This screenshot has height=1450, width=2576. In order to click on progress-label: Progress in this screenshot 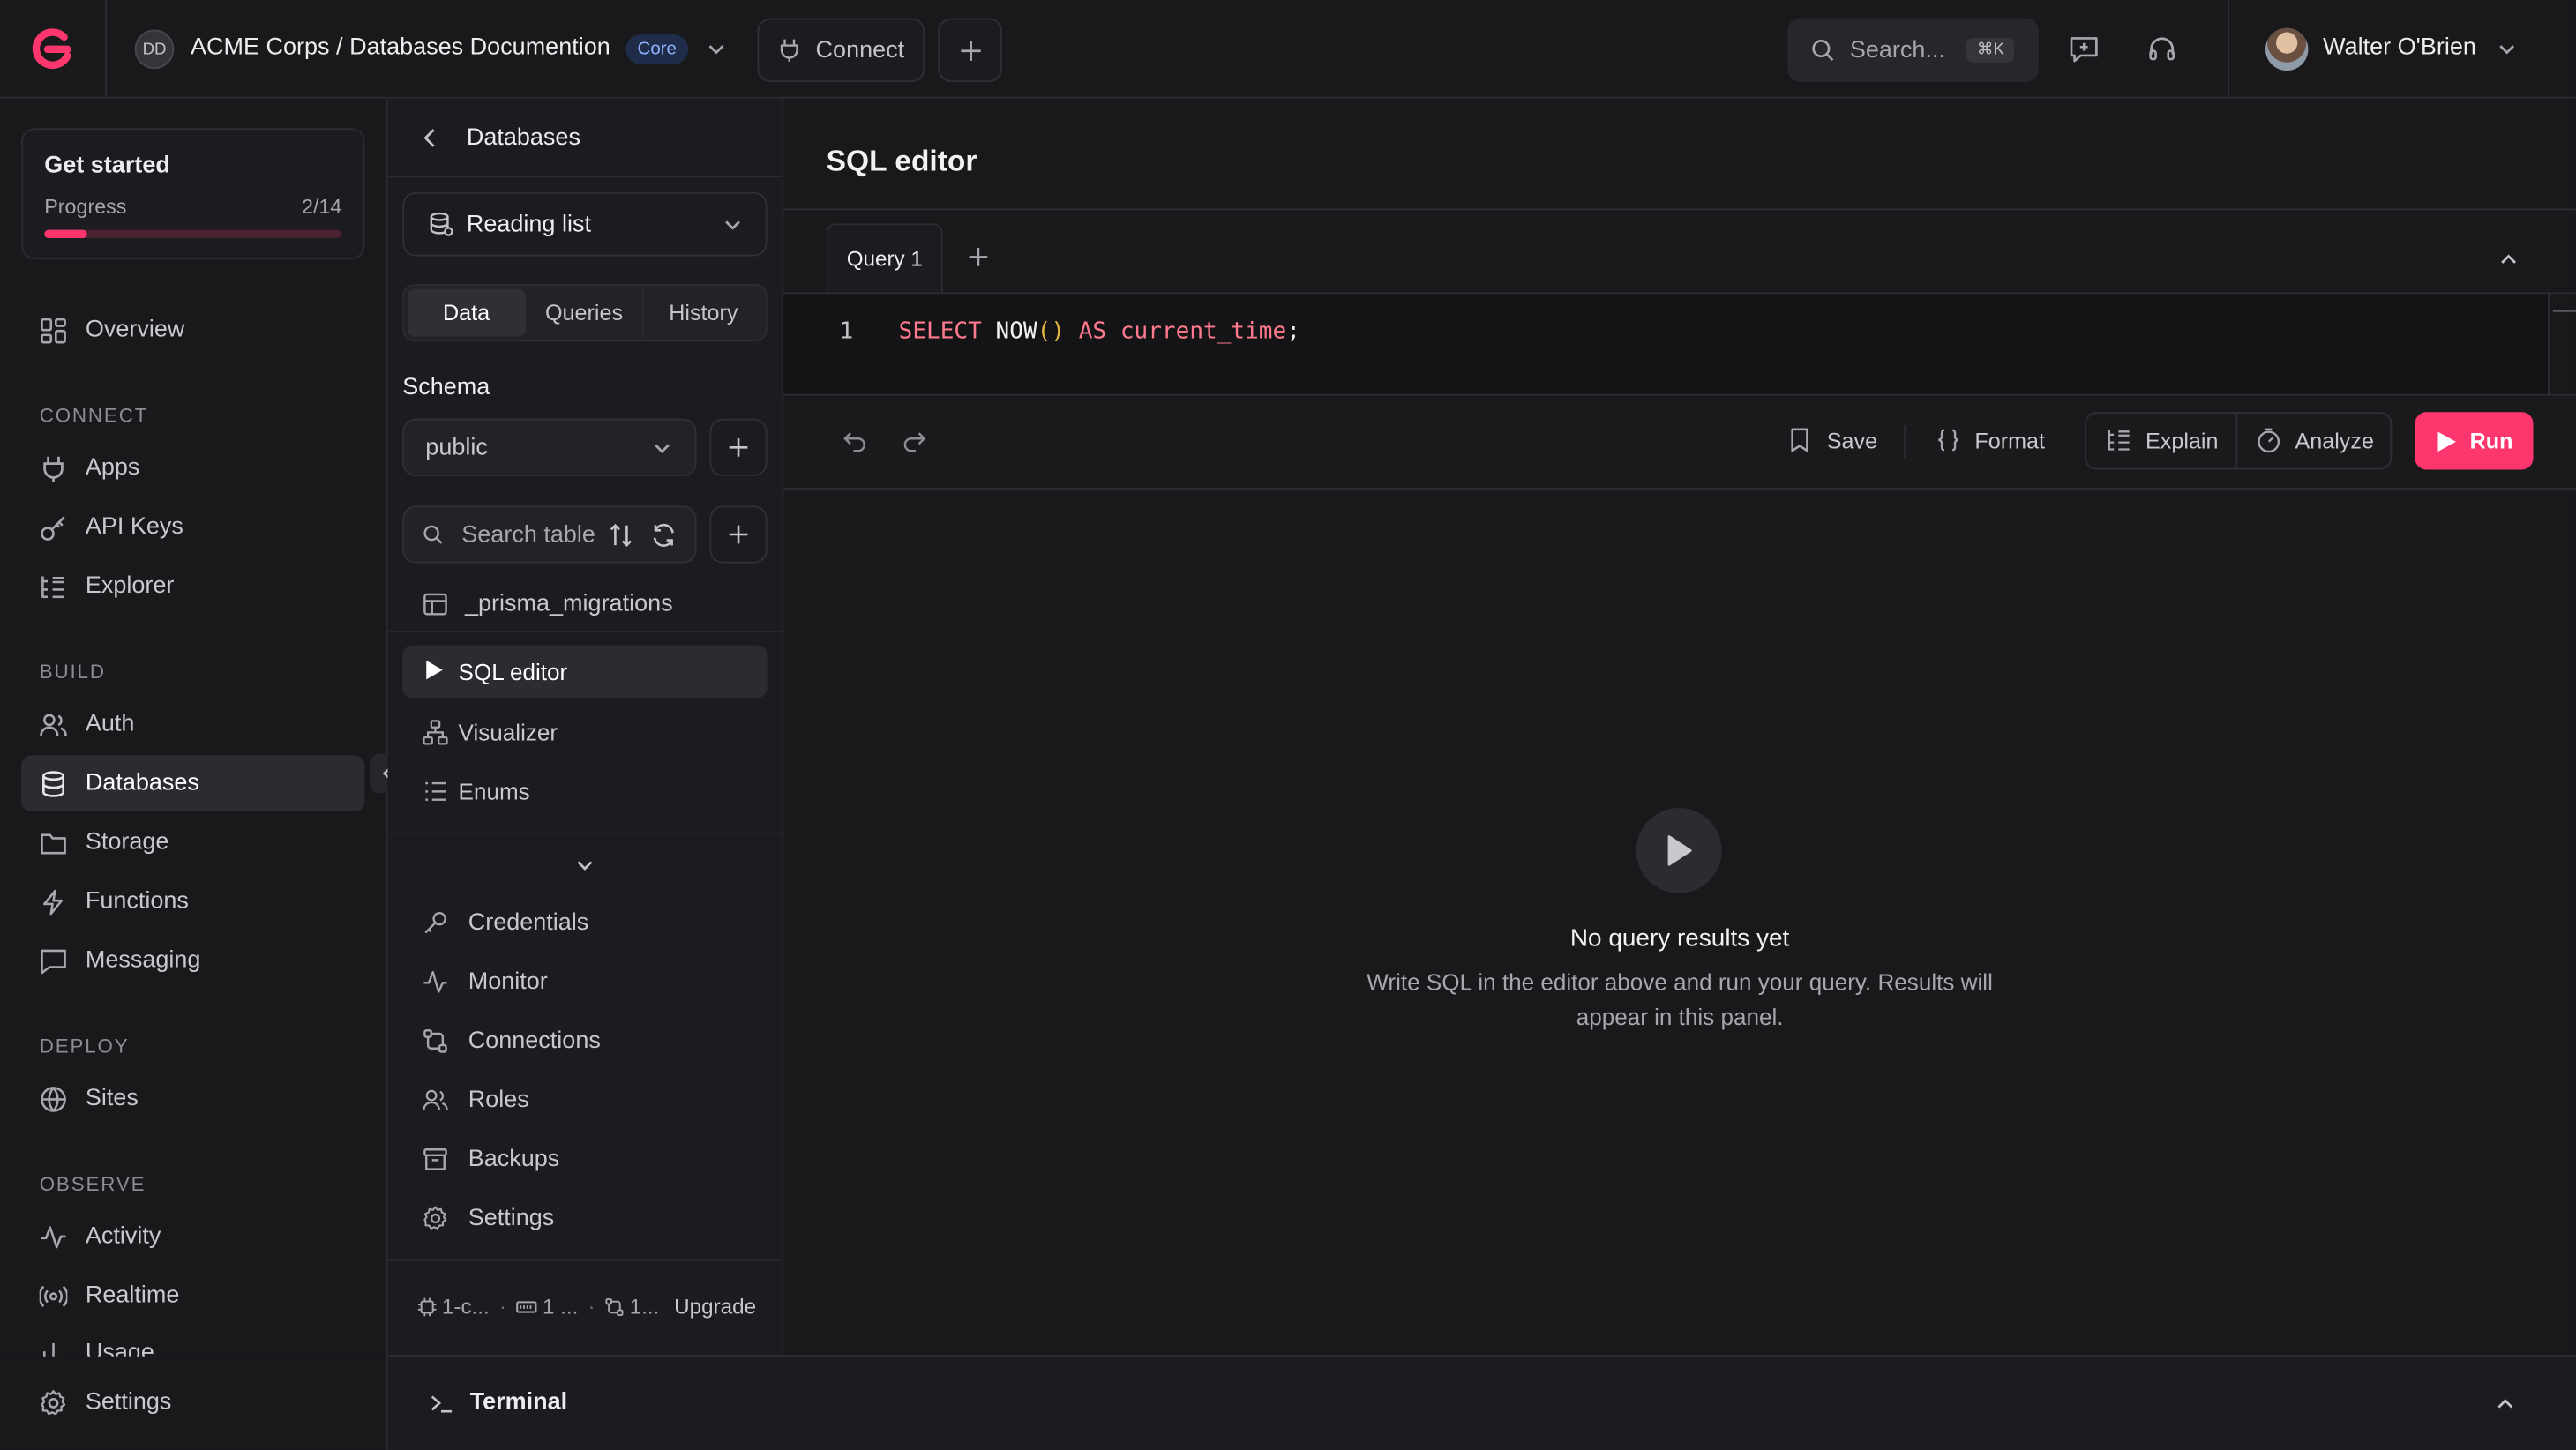, I will do `click(85, 207)`.